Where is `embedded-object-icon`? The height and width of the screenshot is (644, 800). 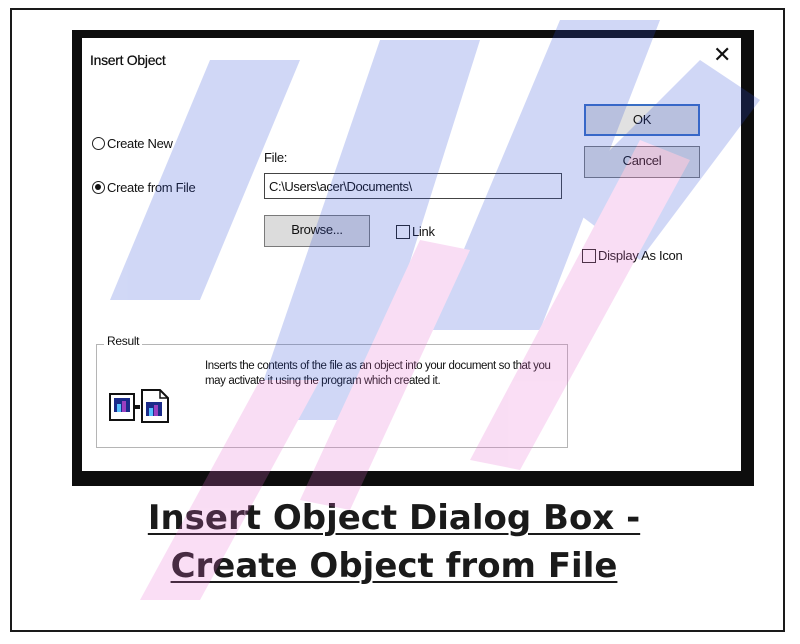 embedded-object-icon is located at coordinates (139, 406).